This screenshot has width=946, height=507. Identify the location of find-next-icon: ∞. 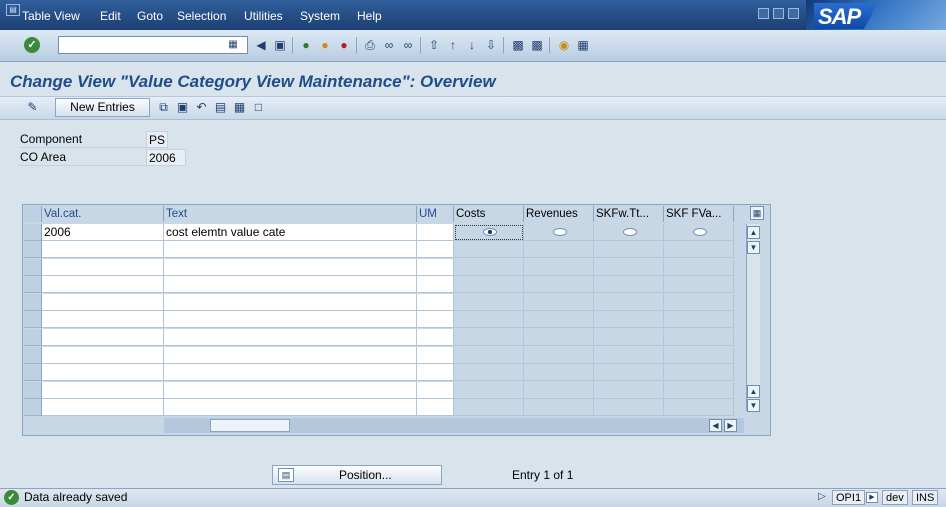
(408, 45).